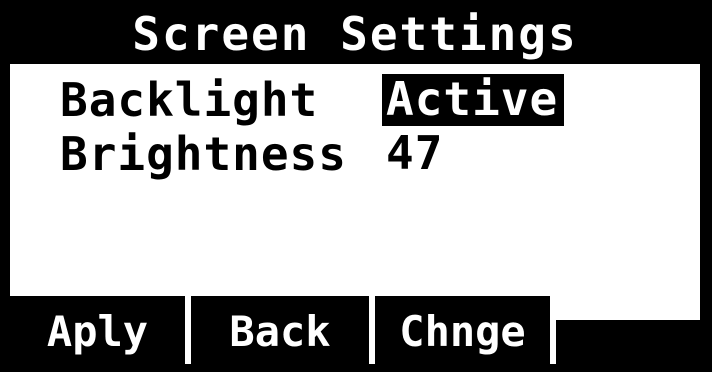  I want to click on change-softkey: Chnge, so click(462, 330).